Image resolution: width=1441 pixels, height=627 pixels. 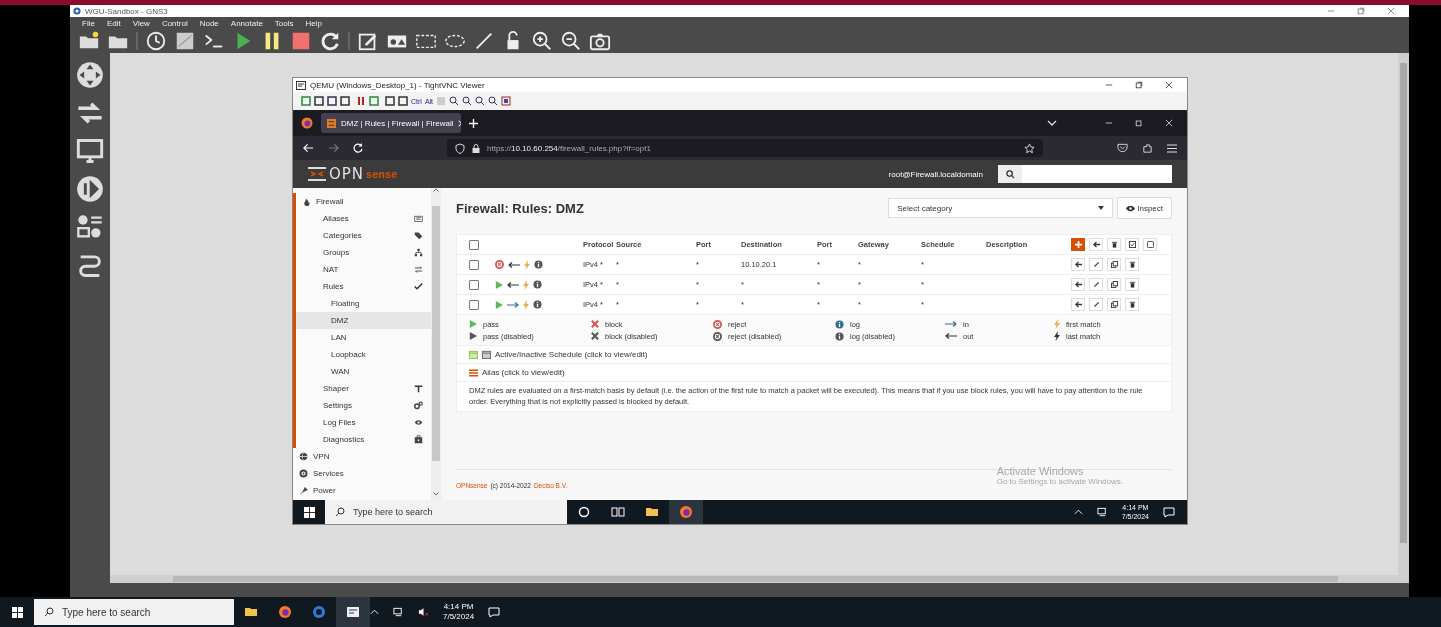 I want to click on chevron-down-icon, so click(x=1052, y=123).